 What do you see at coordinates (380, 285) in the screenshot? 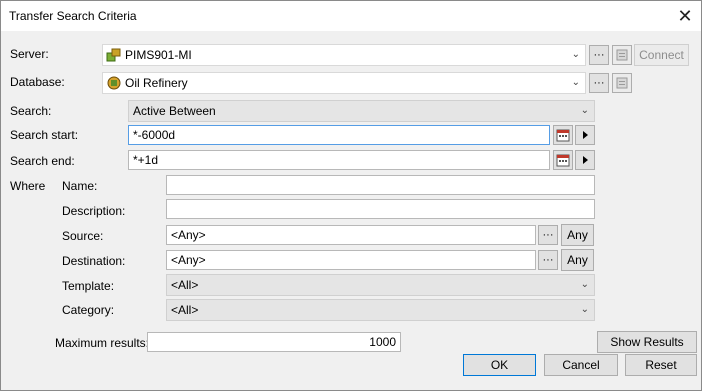
I see `template-select: <All> ⌄` at bounding box center [380, 285].